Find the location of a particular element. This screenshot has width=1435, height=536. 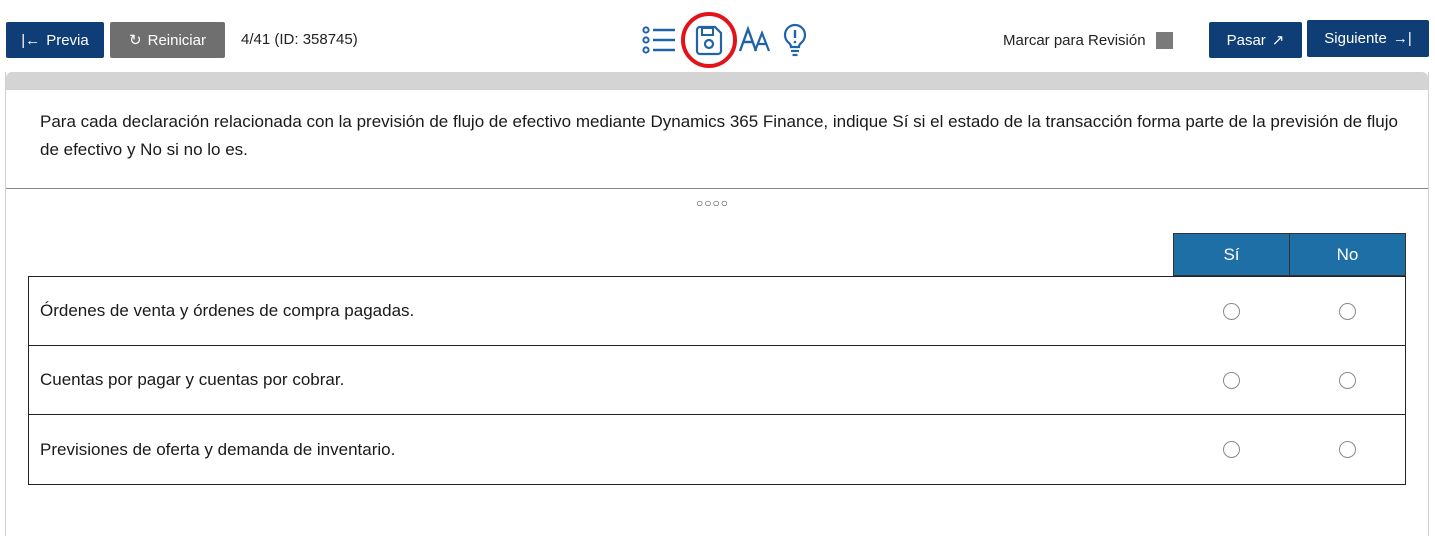

previous-button: |← Previa is located at coordinates (55, 40).